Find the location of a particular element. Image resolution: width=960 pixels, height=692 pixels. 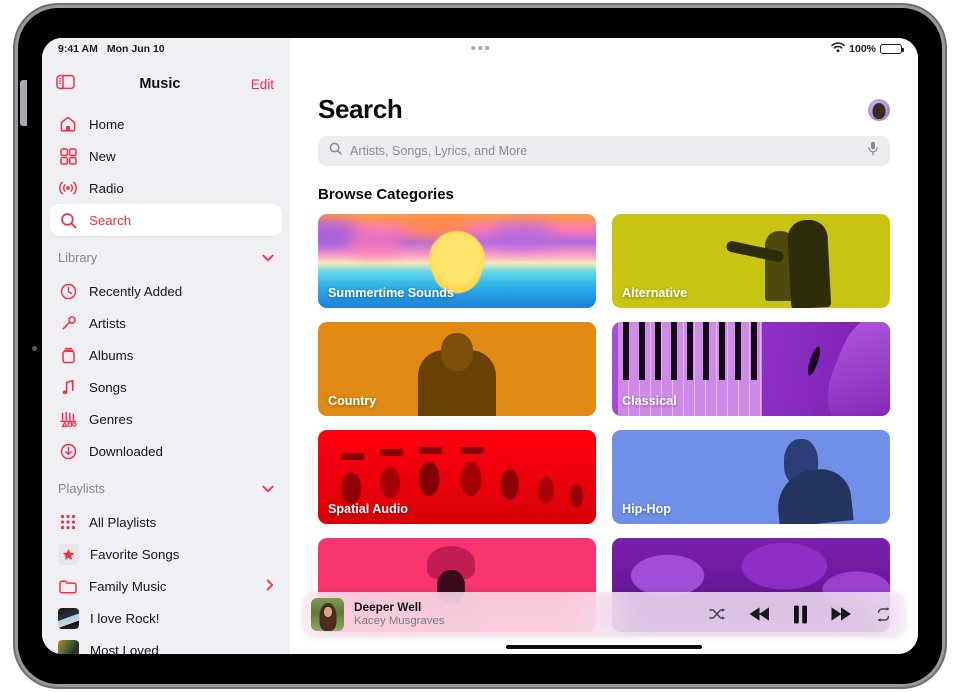

sidebar-item-albums: Albums is located at coordinates (166, 355).